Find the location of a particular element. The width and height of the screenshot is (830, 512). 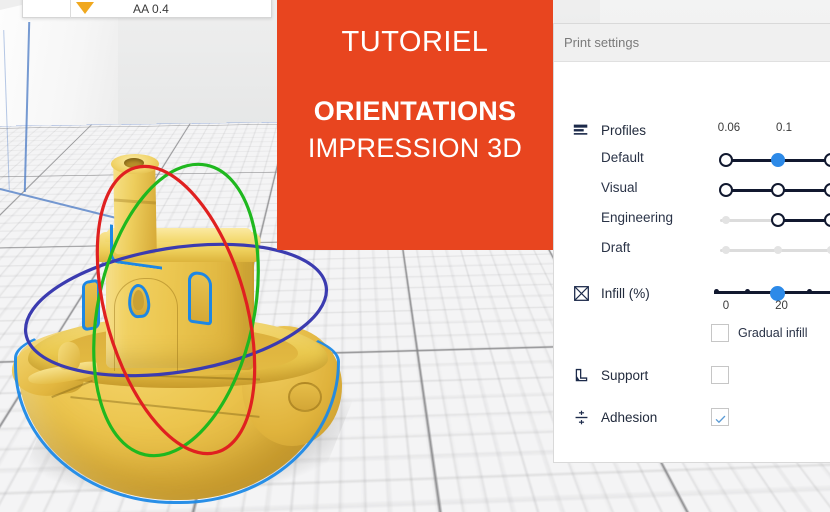

infill-scale: 0 20 40 is located at coordinates (769, 306).